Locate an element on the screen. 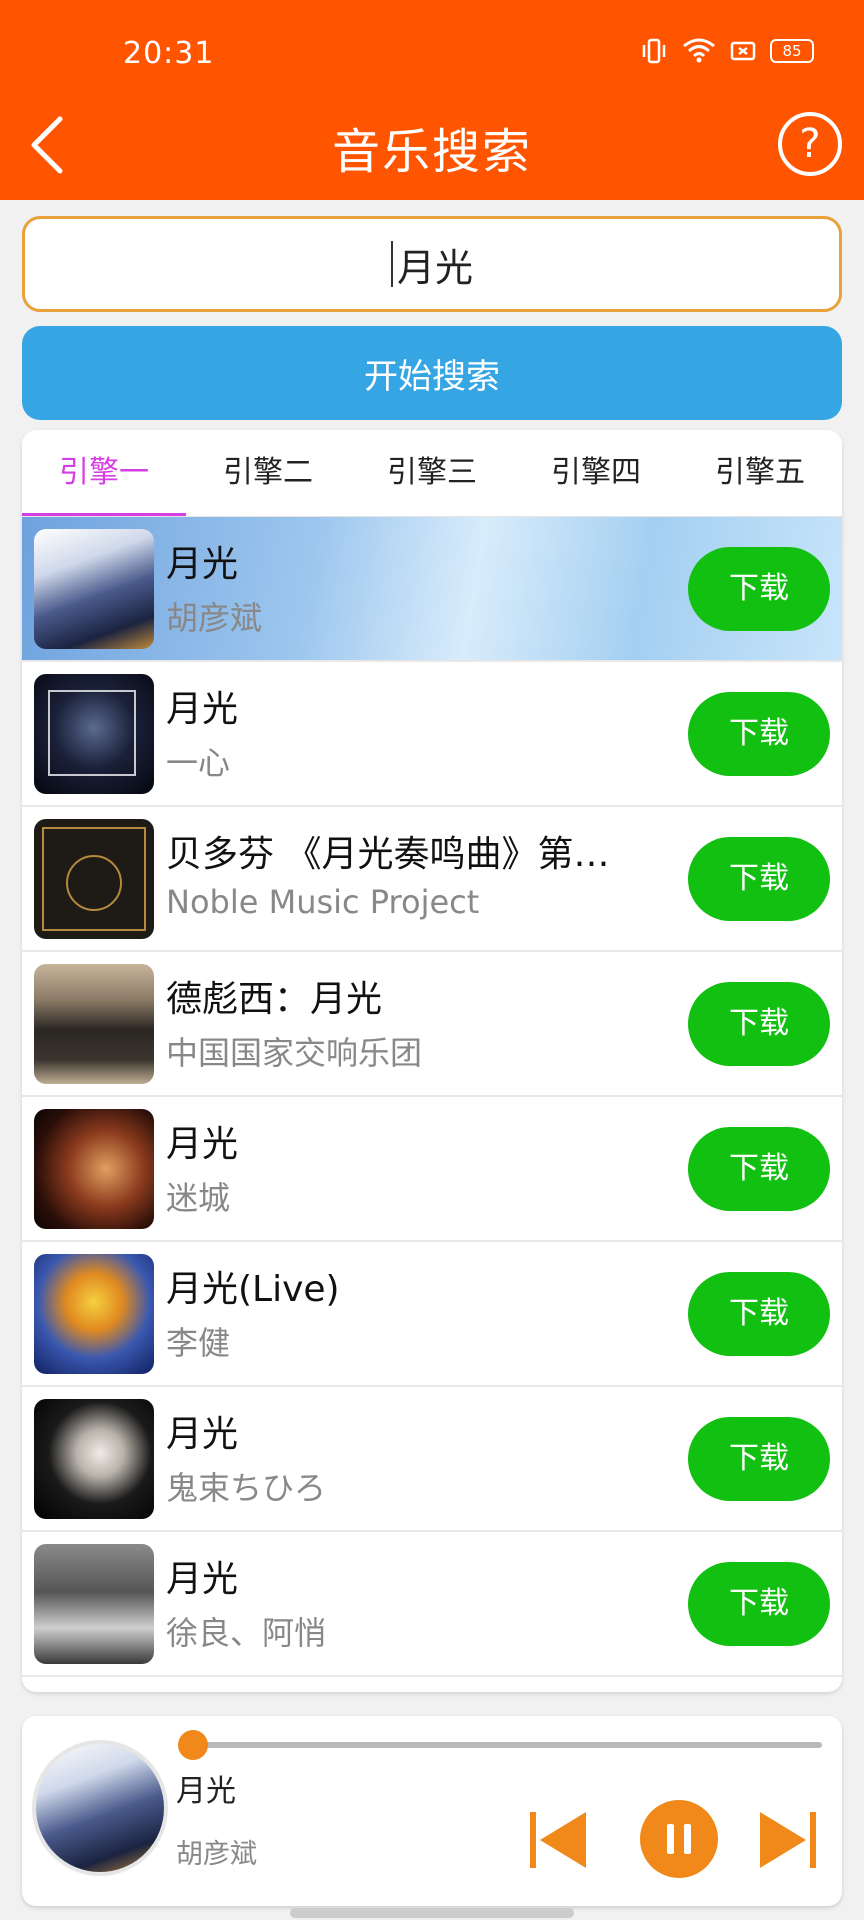  app-header: 20:31 85 音乐搜索 ? is located at coordinates (432, 100).